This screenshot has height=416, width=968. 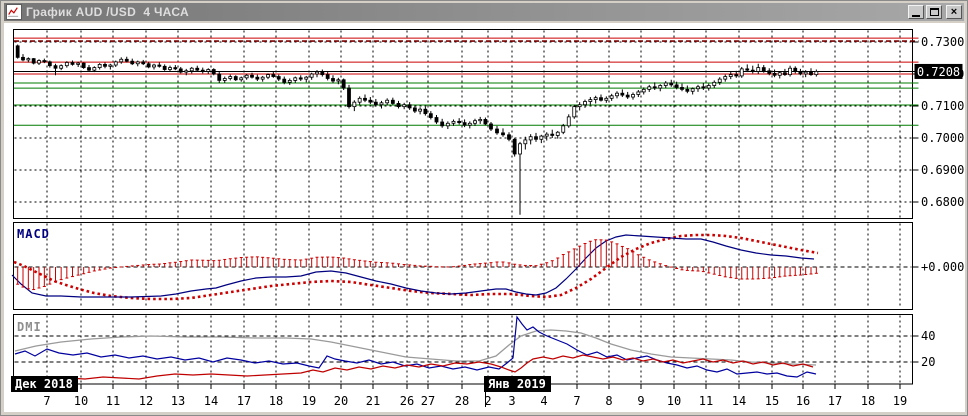 I want to click on svg-text: Янв 2019, so click(x=517, y=384).